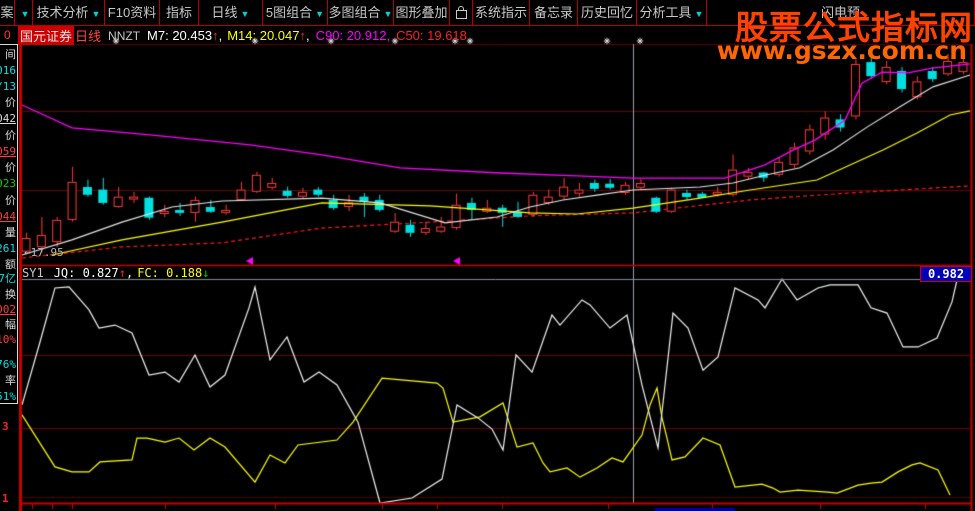 This screenshot has width=975, height=511. Describe the element at coordinates (224, 12) in the screenshot. I see `menu-item-daily-line-label: 日线` at that location.